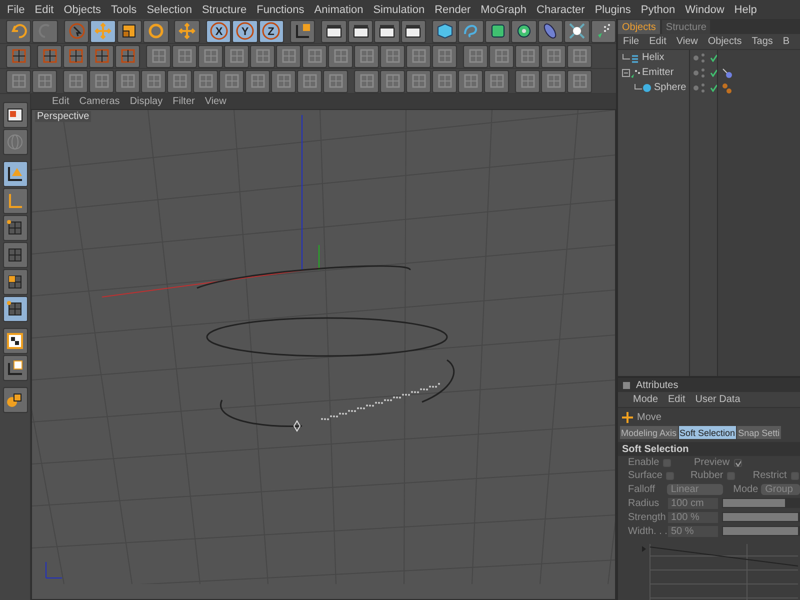  Describe the element at coordinates (707, 432) in the screenshot. I see `tab: Soft Selection` at that location.